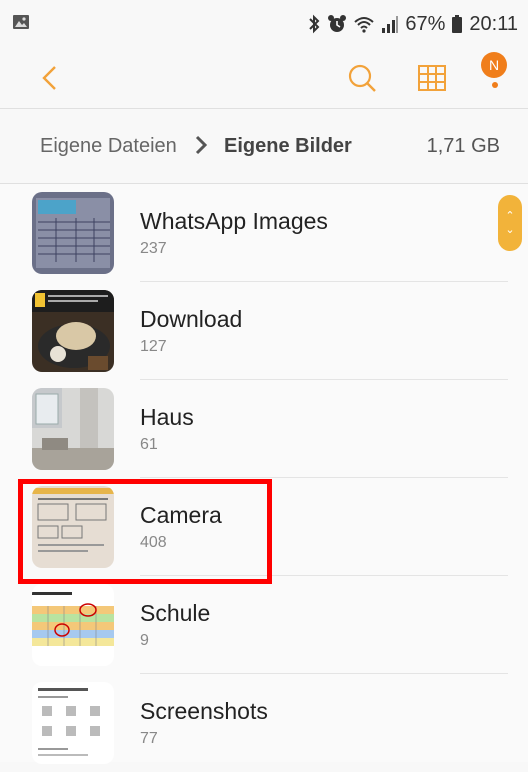  I want to click on status-icons: 67% 20:11, so click(412, 24).